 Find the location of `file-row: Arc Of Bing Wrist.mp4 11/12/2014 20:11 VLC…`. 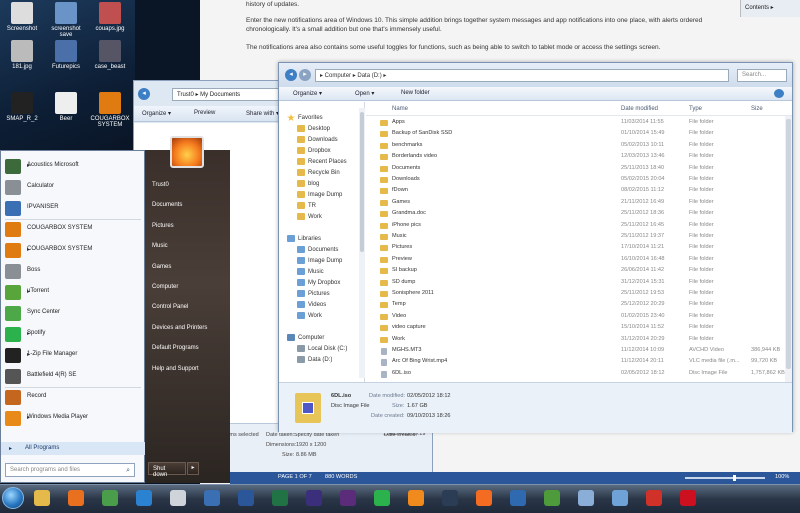

file-row: Arc Of Bing Wrist.mp4 11/12/2014 20:11 VLC… is located at coordinates (575, 362).